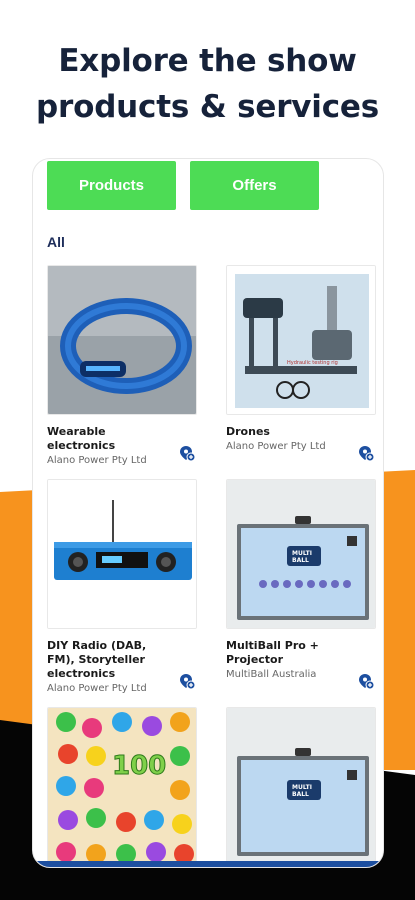  Describe the element at coordinates (207, 61) in the screenshot. I see `headline-line-1: Explore the show` at that location.